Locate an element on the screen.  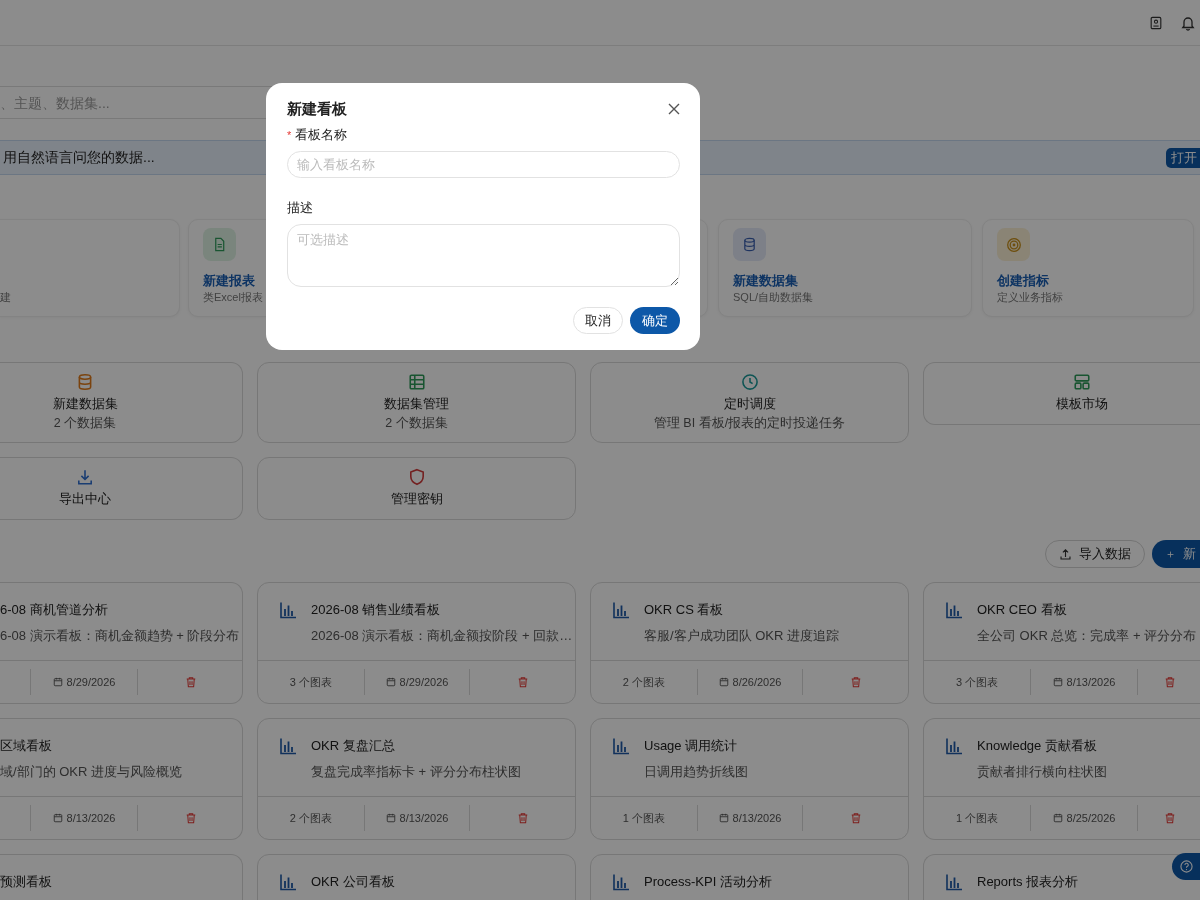
create-card-subtitle: 建 is located at coordinates (6, 297).